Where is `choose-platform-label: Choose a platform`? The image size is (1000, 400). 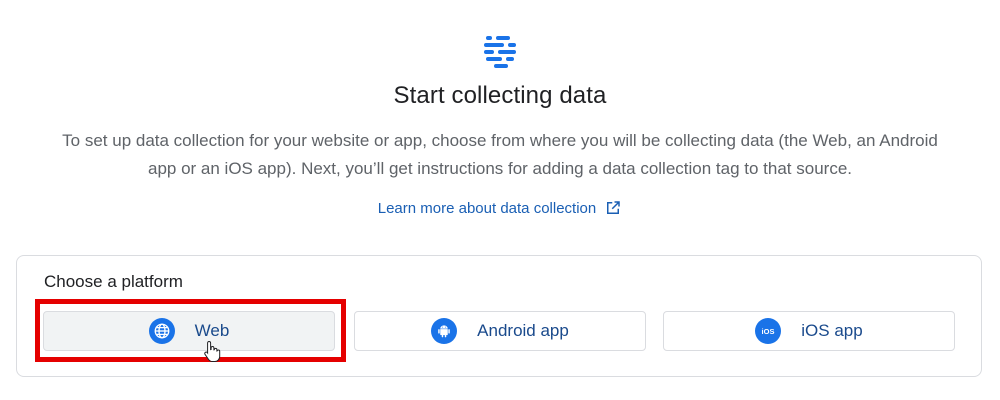 choose-platform-label: Choose a platform is located at coordinates (113, 281).